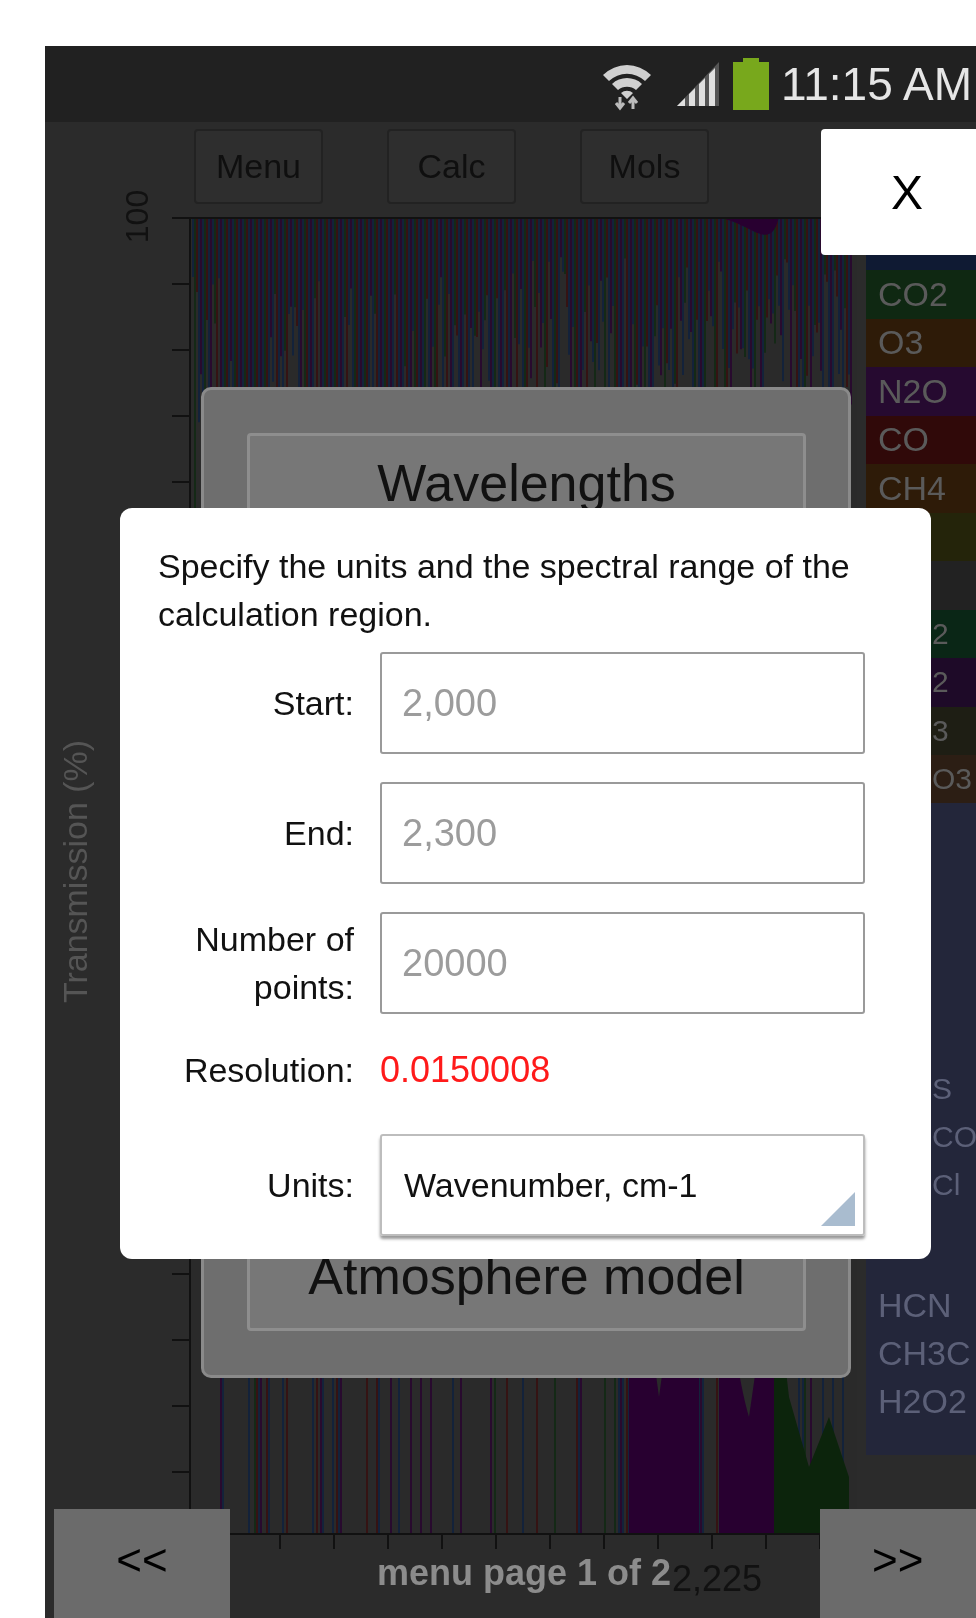 Image resolution: width=976 pixels, height=1618 pixels. Describe the element at coordinates (465, 1070) in the screenshot. I see `resolution-value: 0.0150008` at that location.